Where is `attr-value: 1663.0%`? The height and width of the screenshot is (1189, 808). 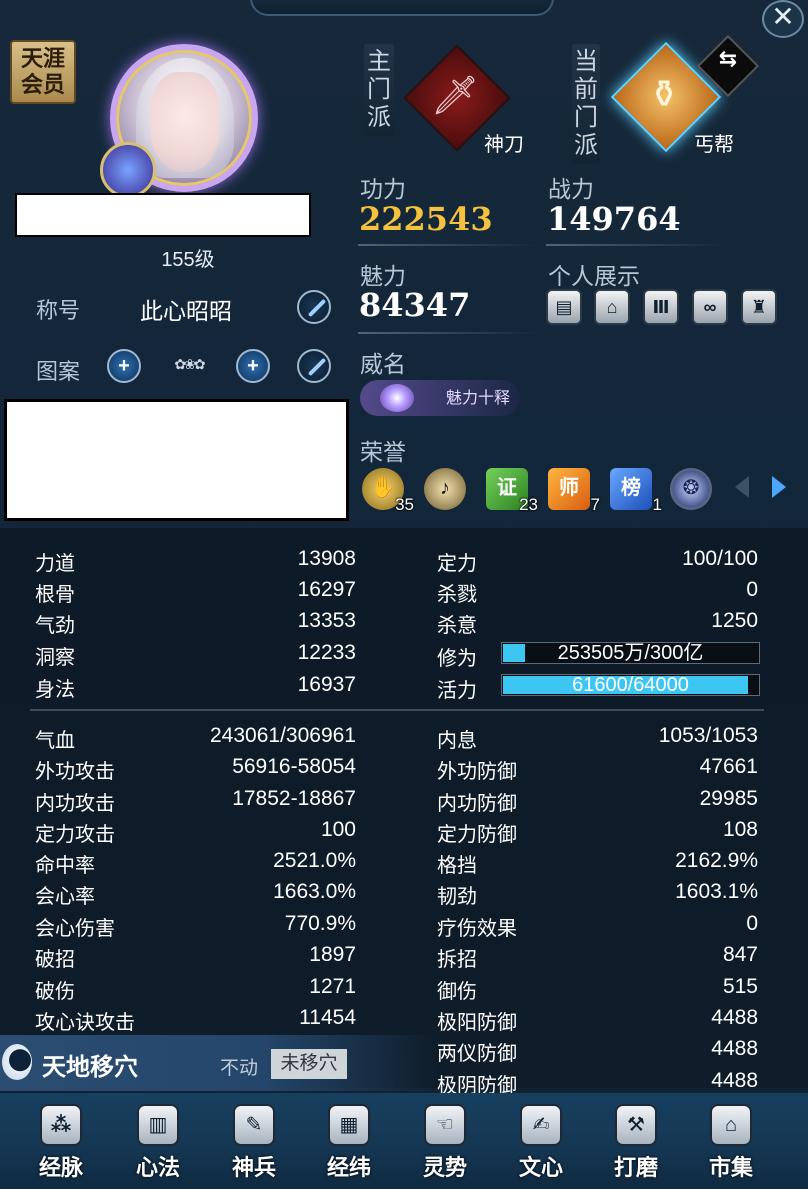 attr-value: 1663.0% is located at coordinates (314, 891).